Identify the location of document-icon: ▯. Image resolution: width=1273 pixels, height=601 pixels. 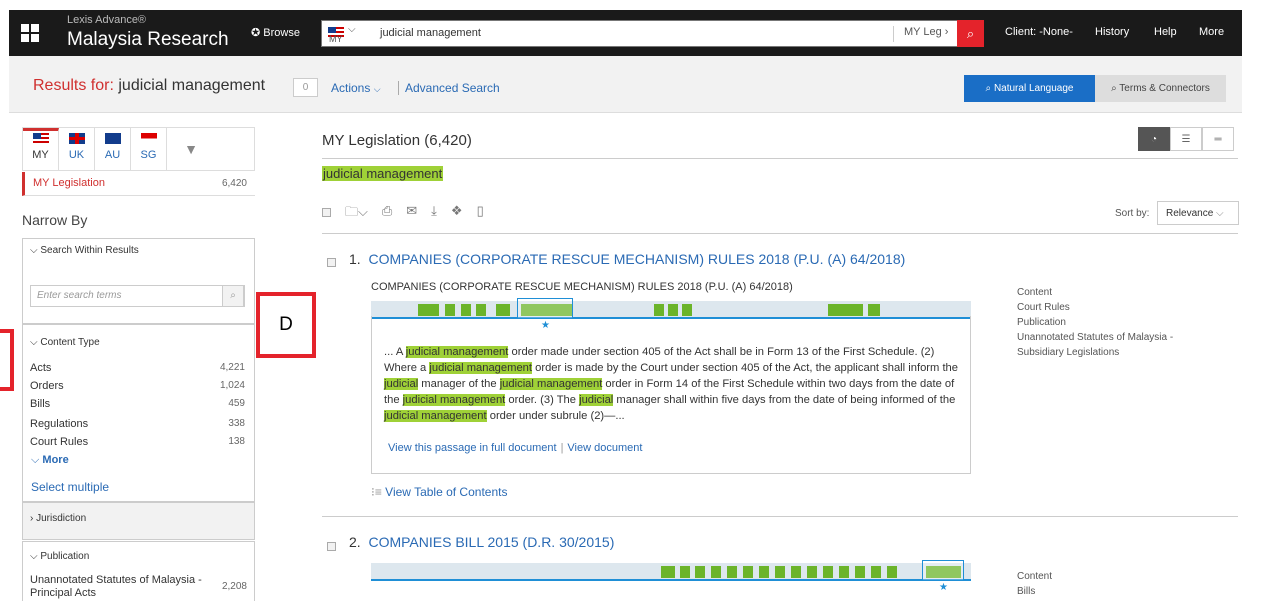
(480, 213).